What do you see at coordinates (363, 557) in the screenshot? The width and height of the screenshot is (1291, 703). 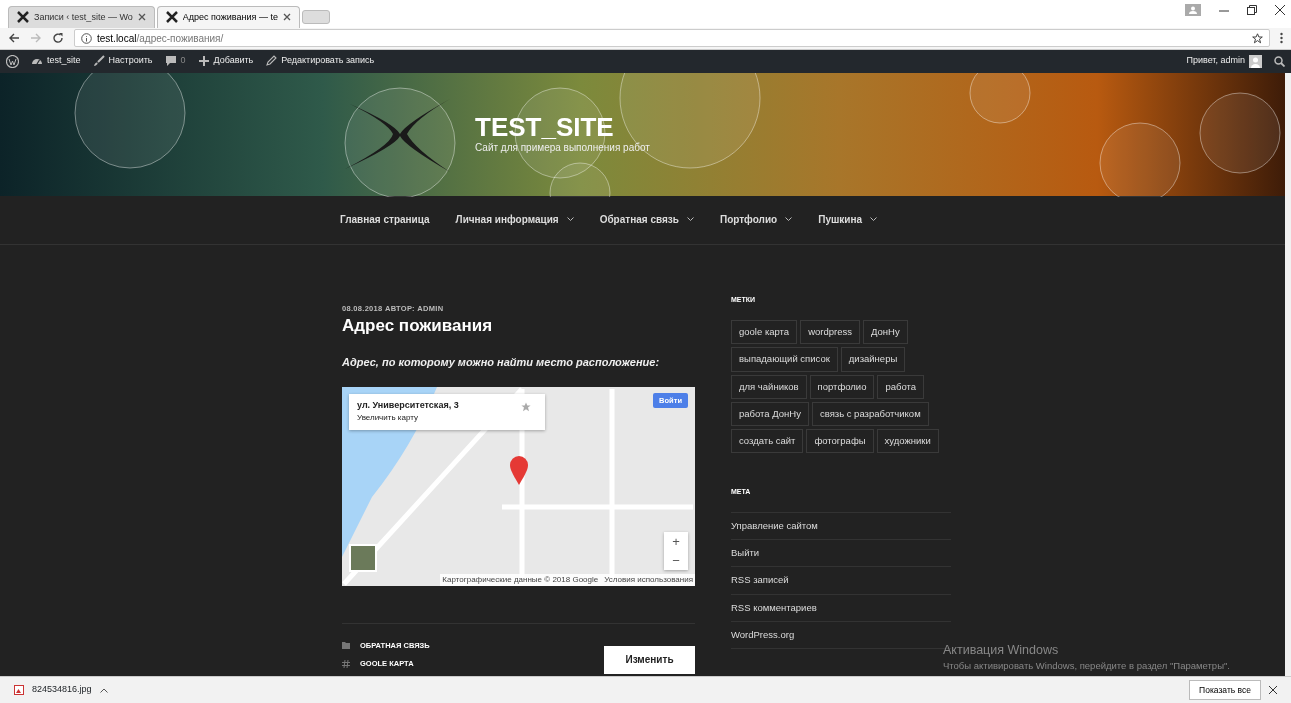 I see `satellite-view-button` at bounding box center [363, 557].